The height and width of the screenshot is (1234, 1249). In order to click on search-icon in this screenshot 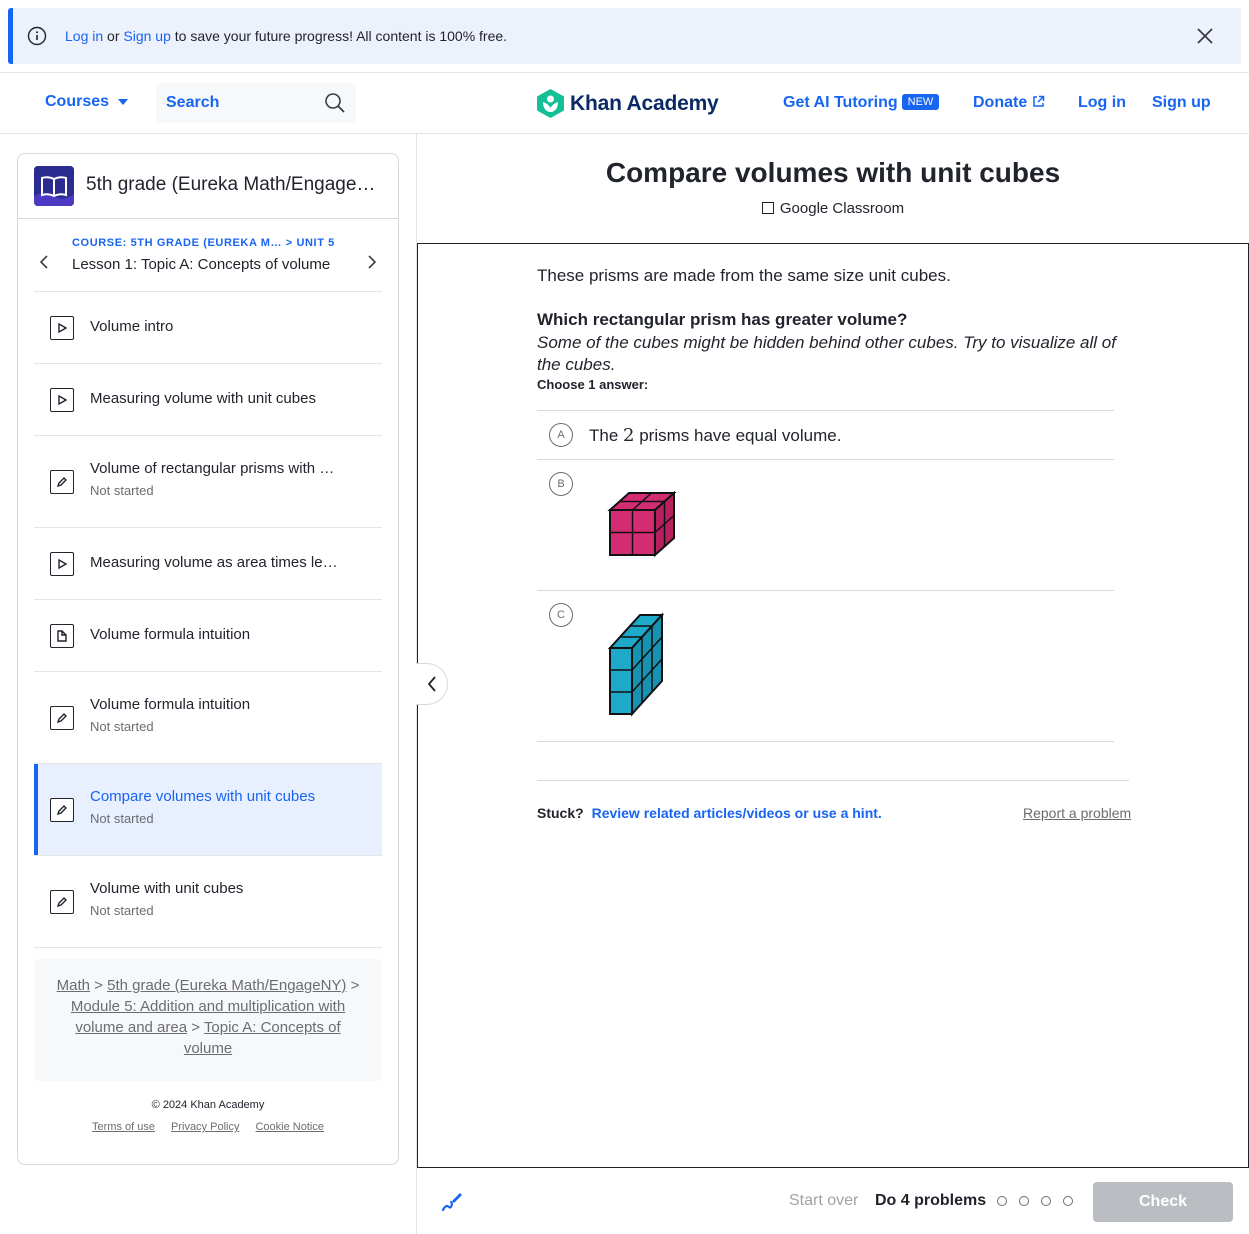, I will do `click(335, 103)`.